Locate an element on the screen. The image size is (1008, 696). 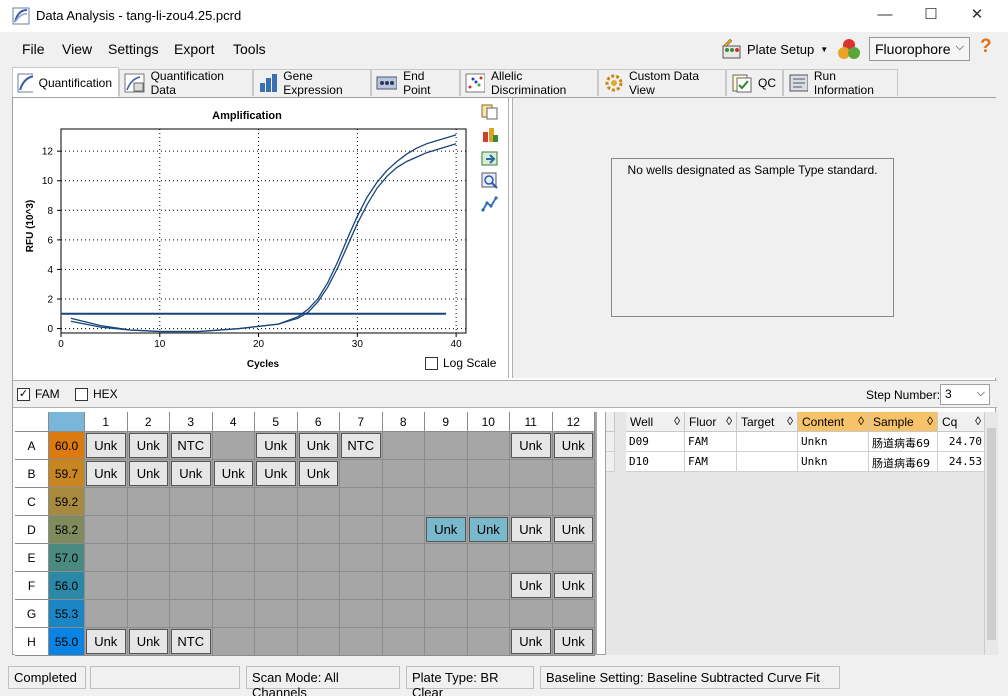
well-B6: Unk is located at coordinates (318, 473).